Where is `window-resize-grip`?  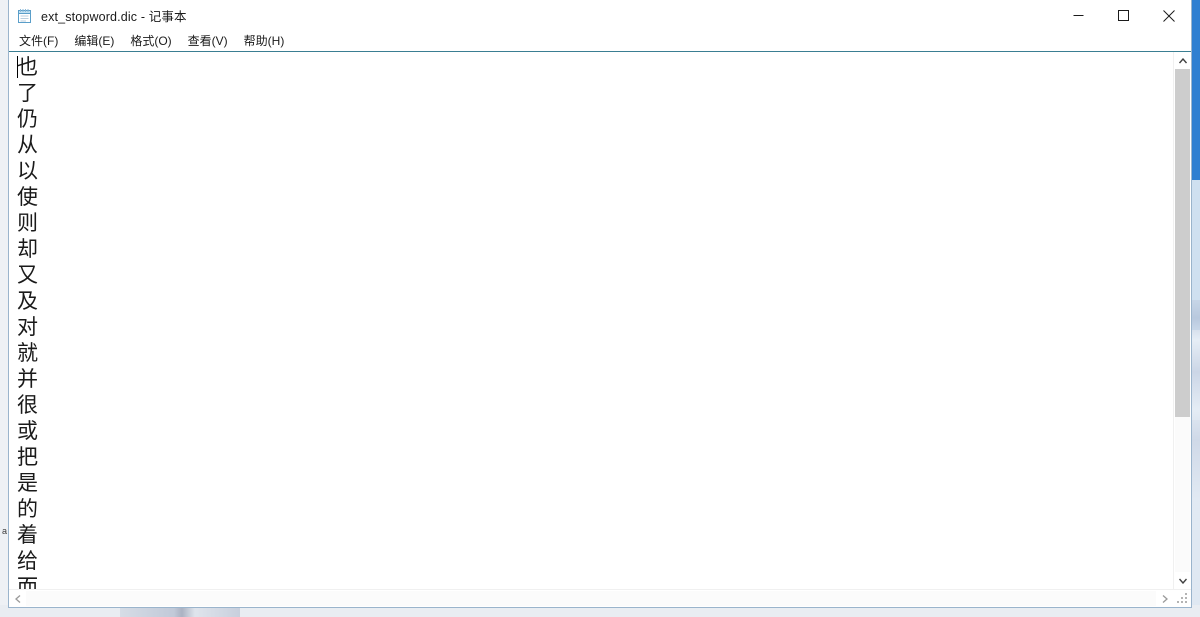 window-resize-grip is located at coordinates (1182, 598).